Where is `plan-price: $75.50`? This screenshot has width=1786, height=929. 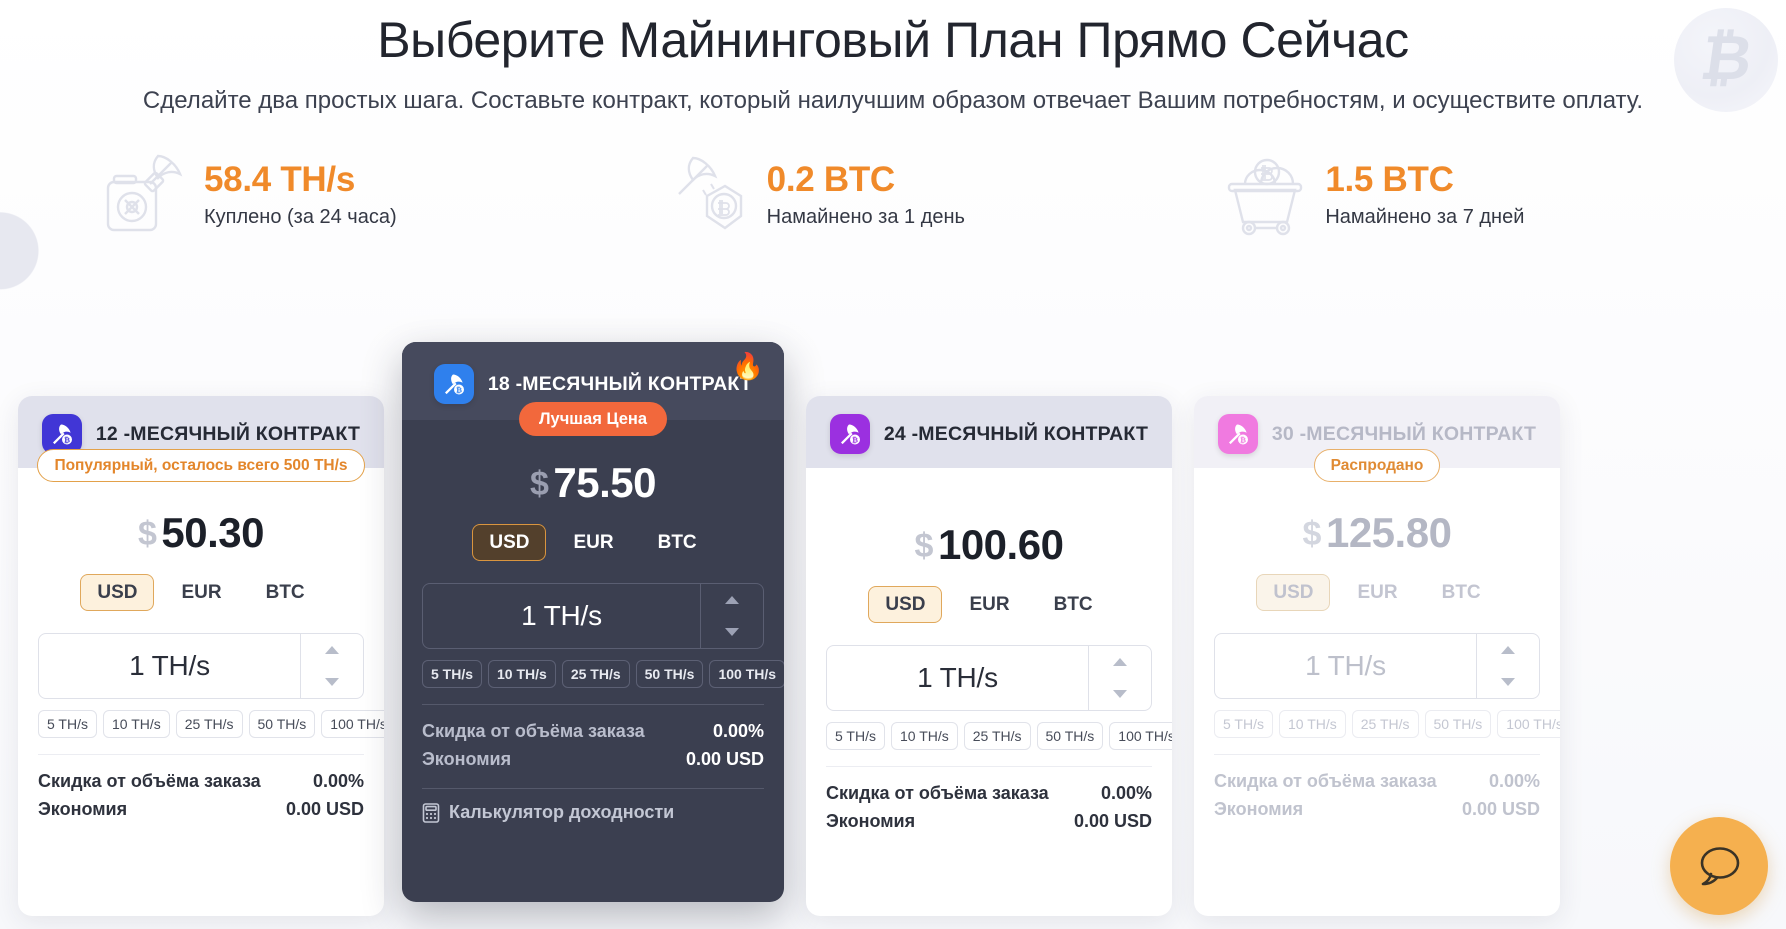
plan-price: $75.50 is located at coordinates (593, 483).